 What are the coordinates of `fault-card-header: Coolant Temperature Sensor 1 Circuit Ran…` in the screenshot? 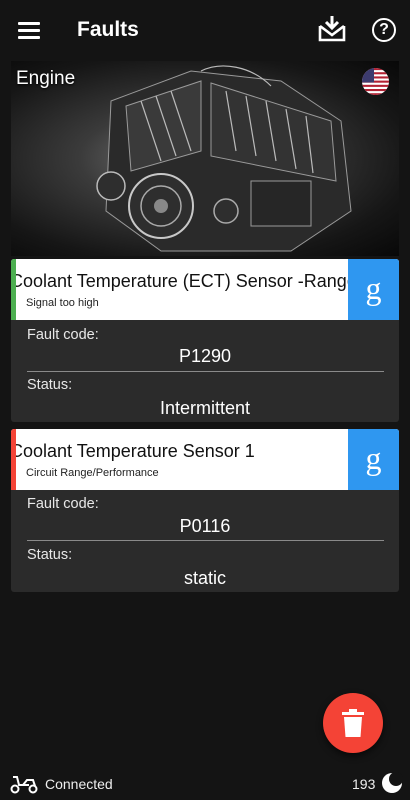 It's located at (205, 459).